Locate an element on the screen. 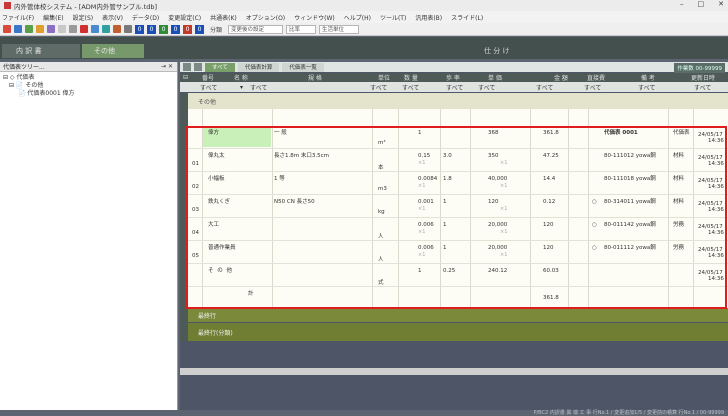 The image size is (728, 416). cell-price: 240.12 is located at coordinates (497, 271).